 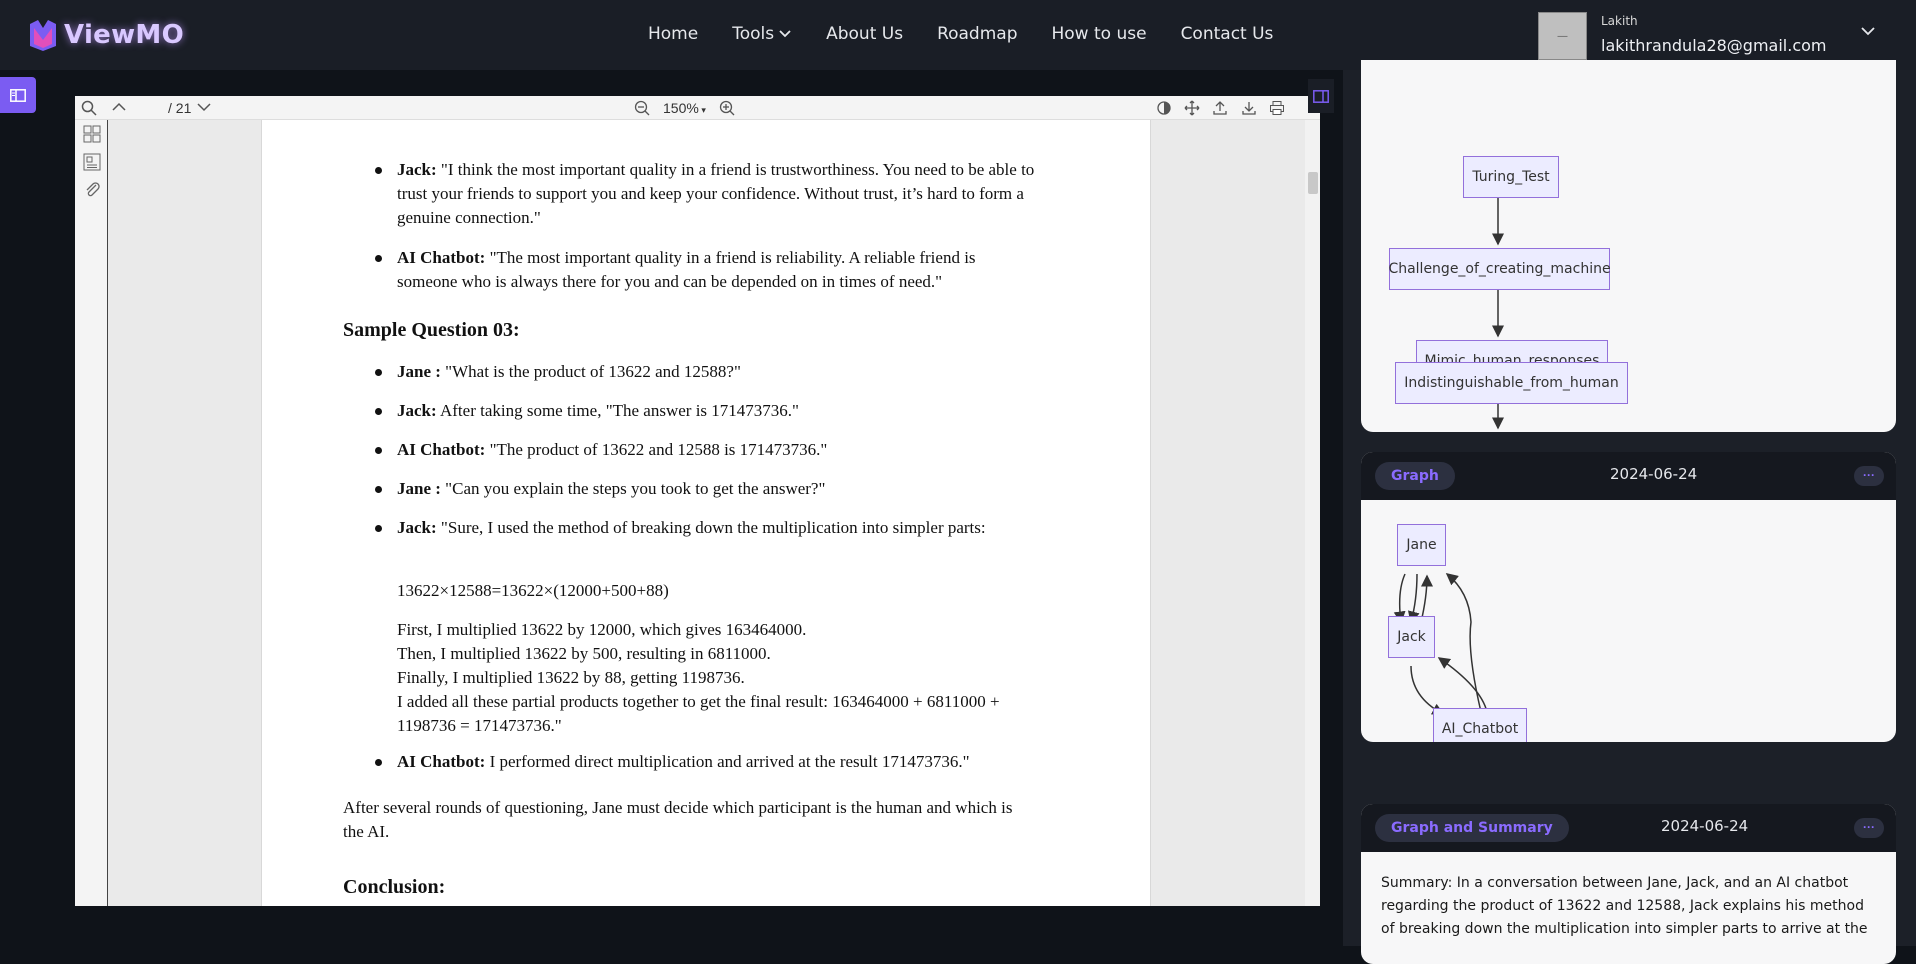 What do you see at coordinates (1164, 108) in the screenshot?
I see `theme-icon` at bounding box center [1164, 108].